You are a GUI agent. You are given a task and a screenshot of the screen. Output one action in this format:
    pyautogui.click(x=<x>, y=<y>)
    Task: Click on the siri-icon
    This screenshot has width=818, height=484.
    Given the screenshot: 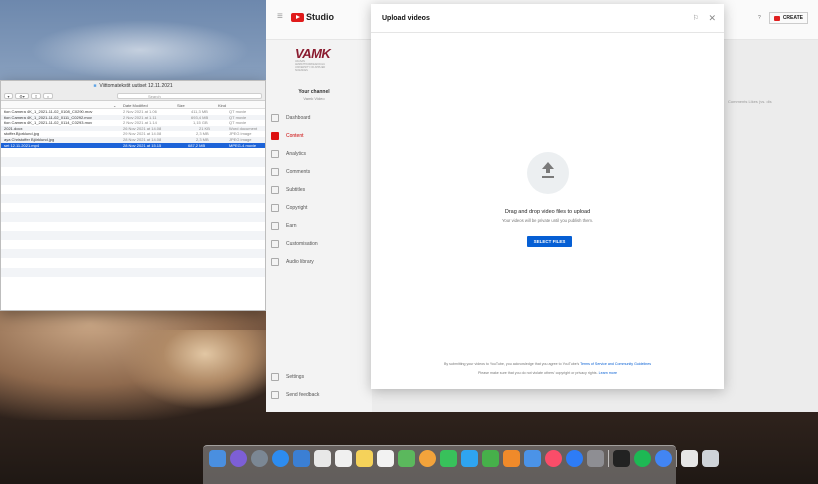 What is the action you would take?
    pyautogui.click(x=238, y=458)
    